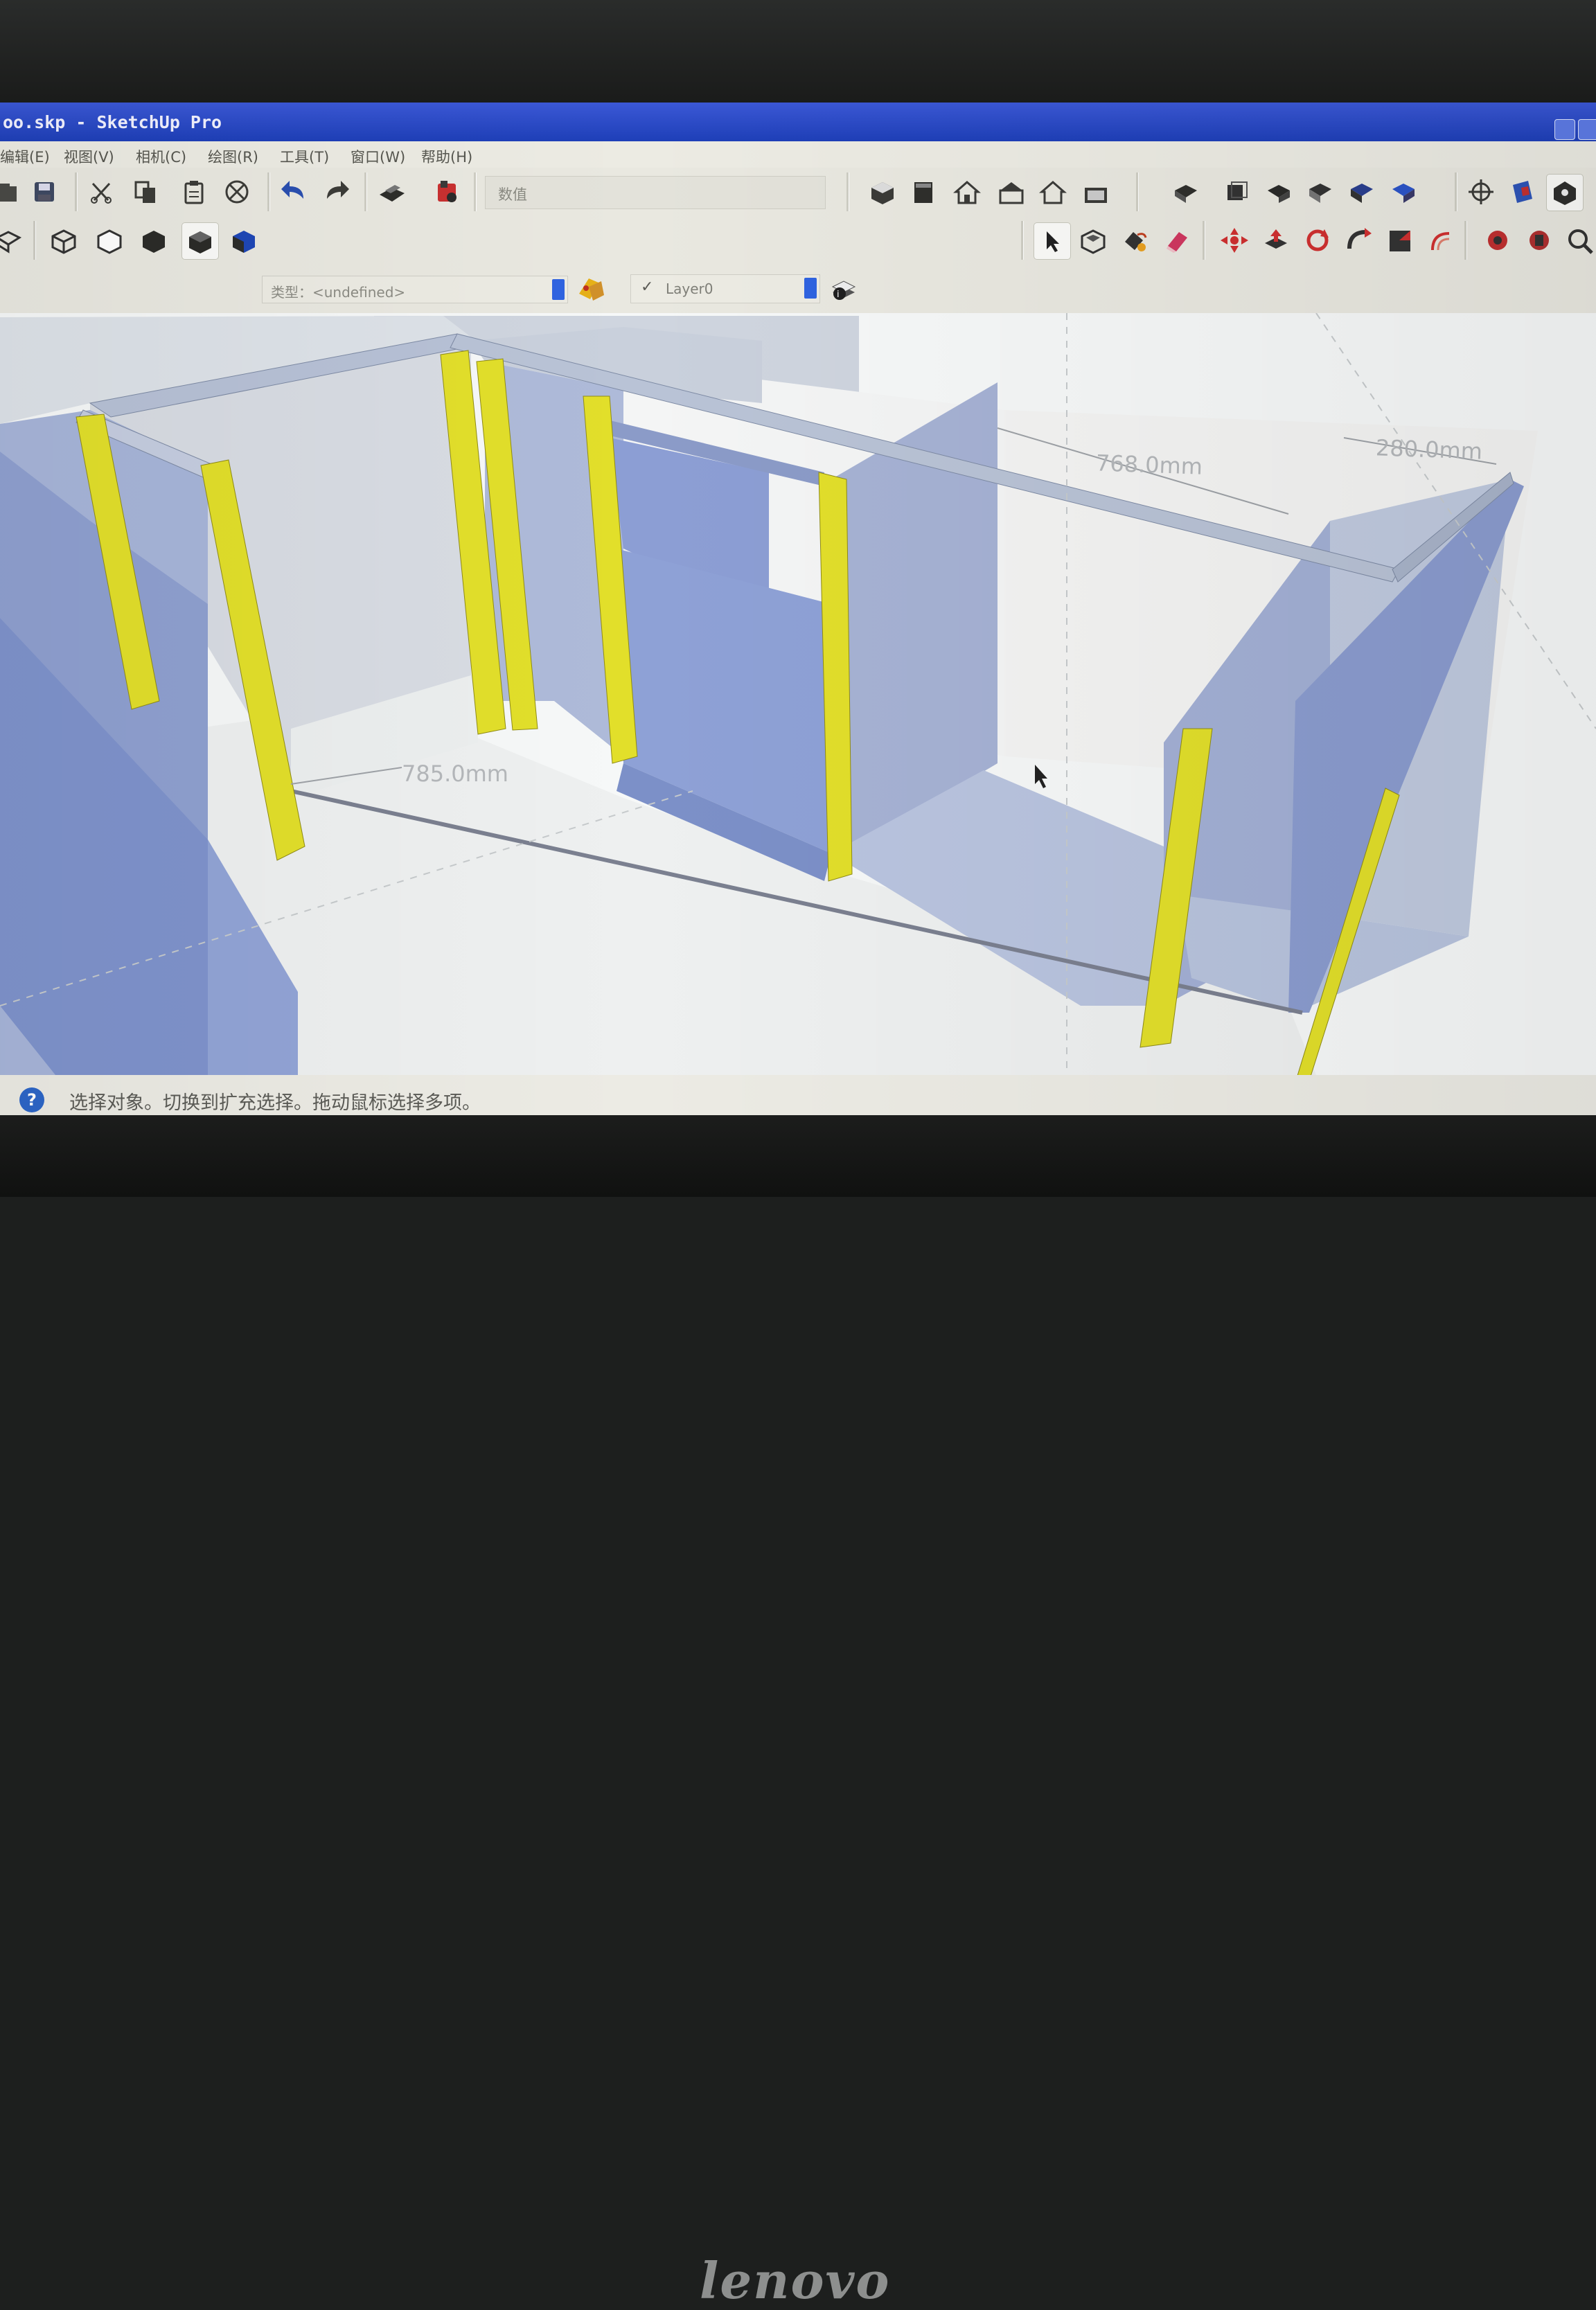 The height and width of the screenshot is (2310, 1596). I want to click on rotate-tool-icon, so click(1318, 240).